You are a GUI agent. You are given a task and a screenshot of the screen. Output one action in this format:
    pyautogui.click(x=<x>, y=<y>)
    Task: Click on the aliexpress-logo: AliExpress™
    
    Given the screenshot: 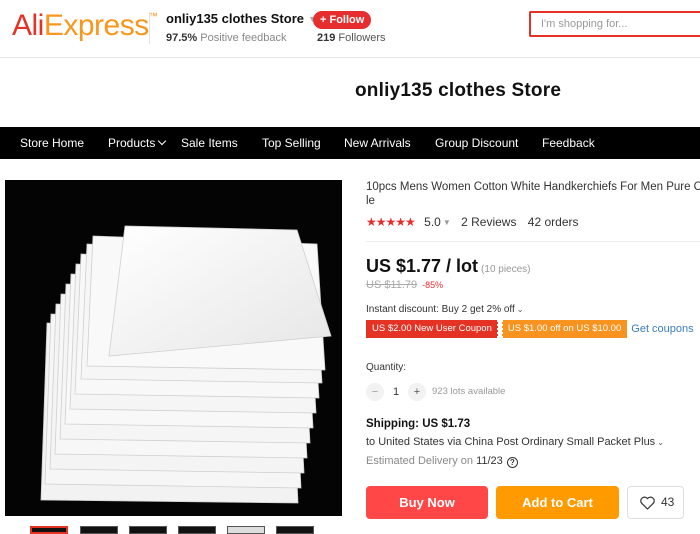 What is the action you would take?
    pyautogui.click(x=85, y=26)
    